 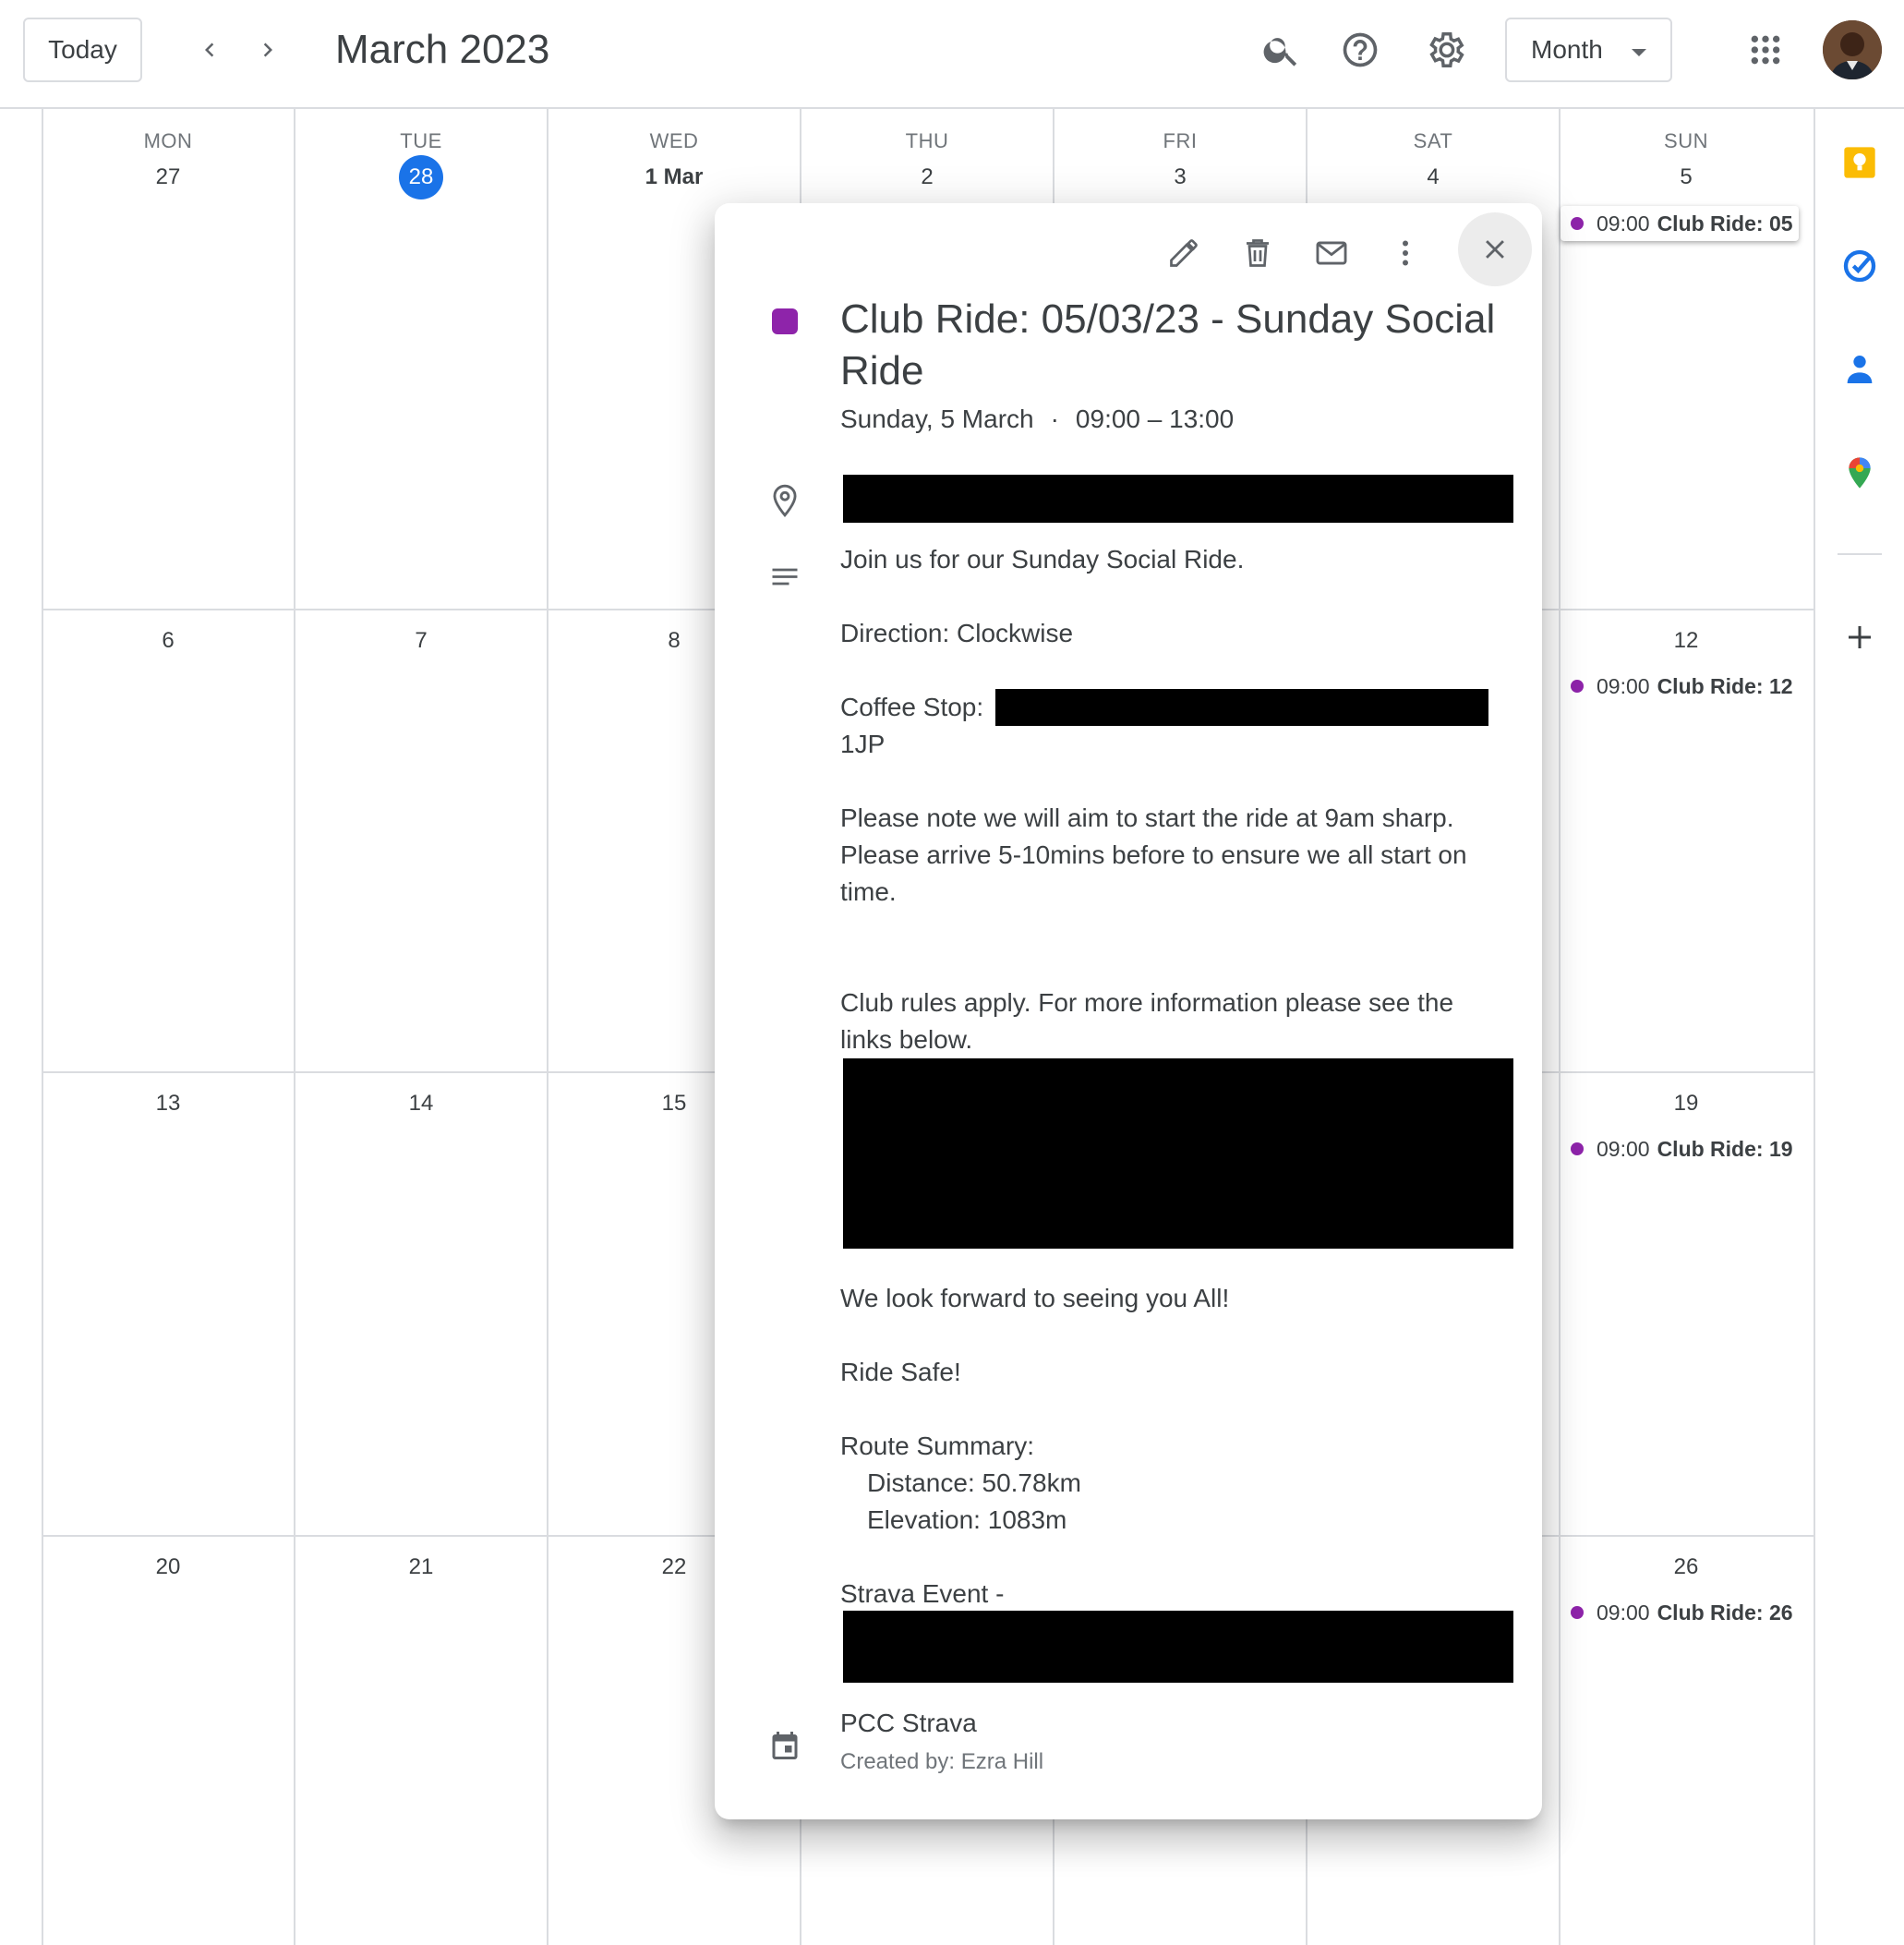 I want to click on contacts-button, so click(x=1860, y=369).